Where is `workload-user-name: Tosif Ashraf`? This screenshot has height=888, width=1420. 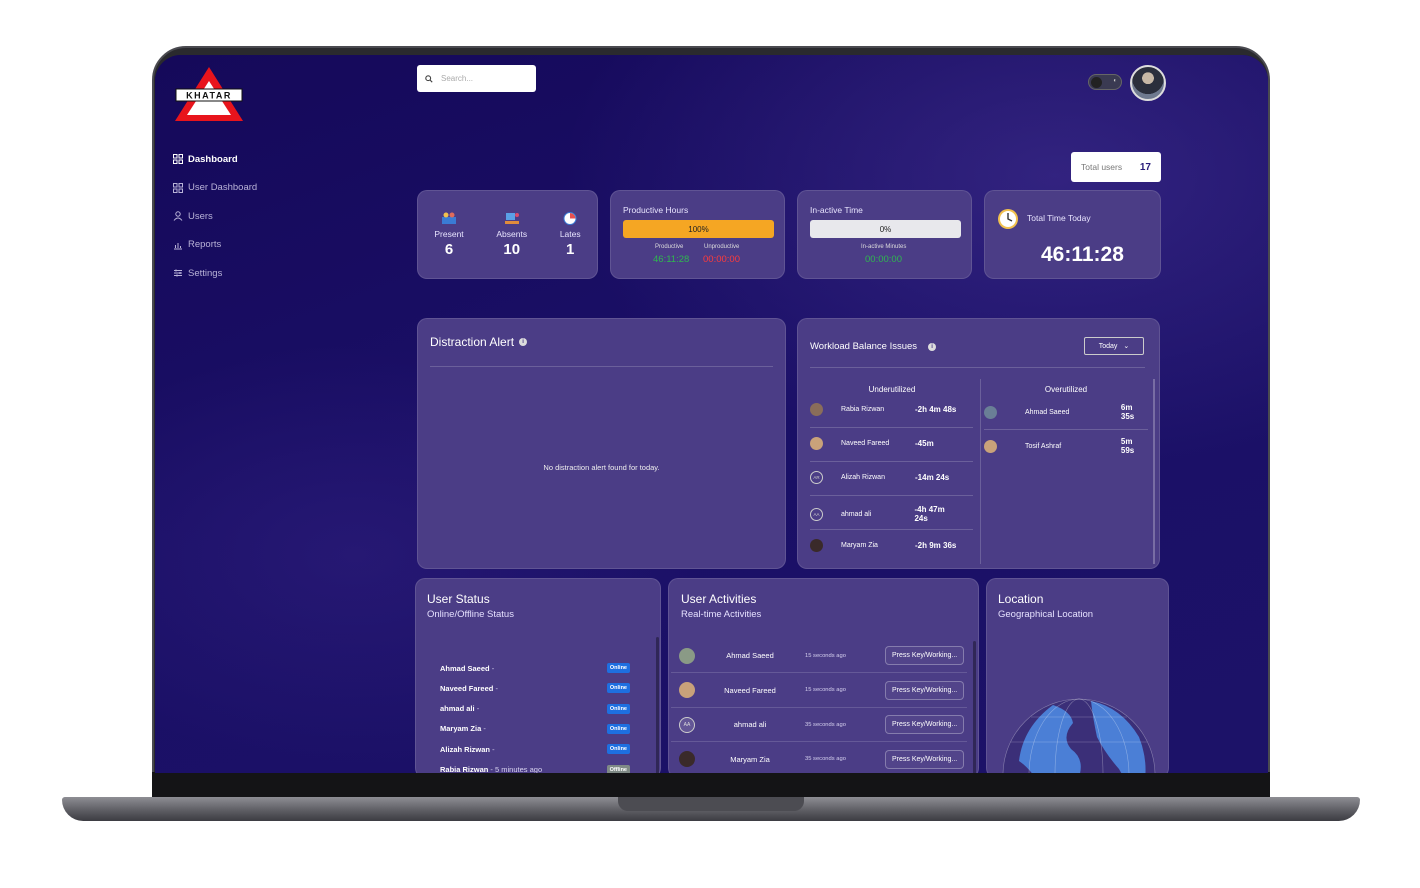 workload-user-name: Tosif Ashraf is located at coordinates (1043, 446).